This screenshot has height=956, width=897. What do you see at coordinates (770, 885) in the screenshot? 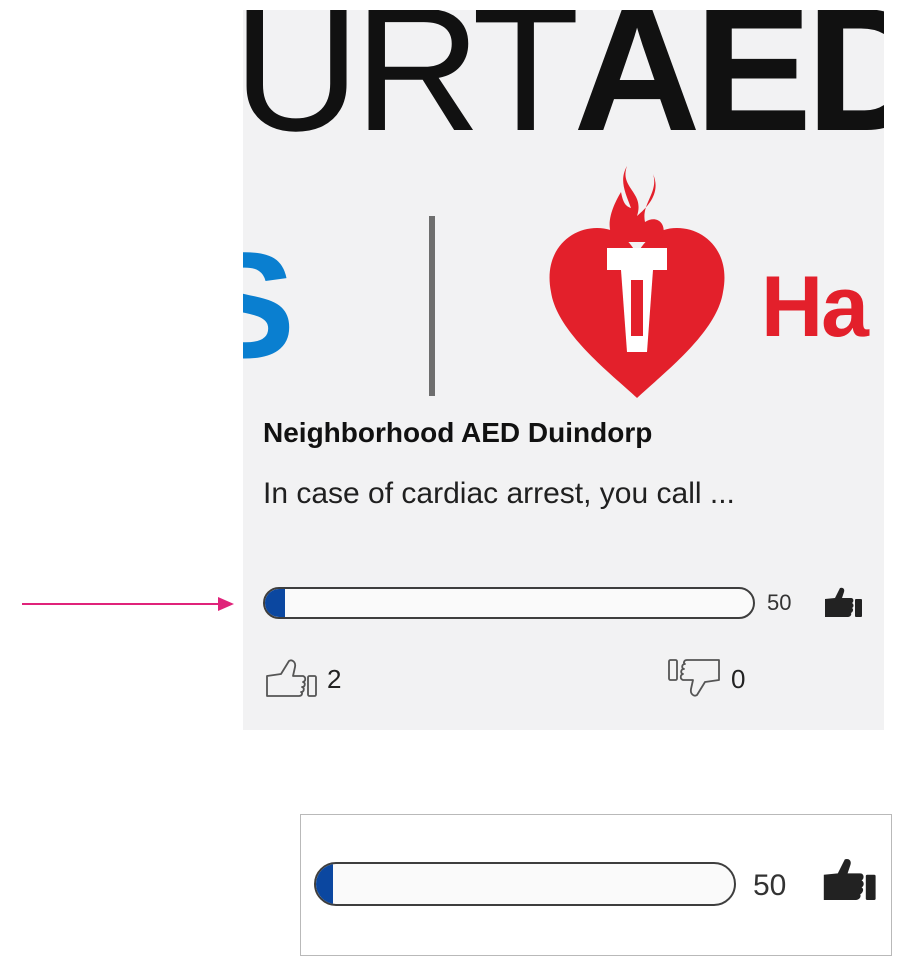
I see `zoomed-progress-goal-value: 50` at bounding box center [770, 885].